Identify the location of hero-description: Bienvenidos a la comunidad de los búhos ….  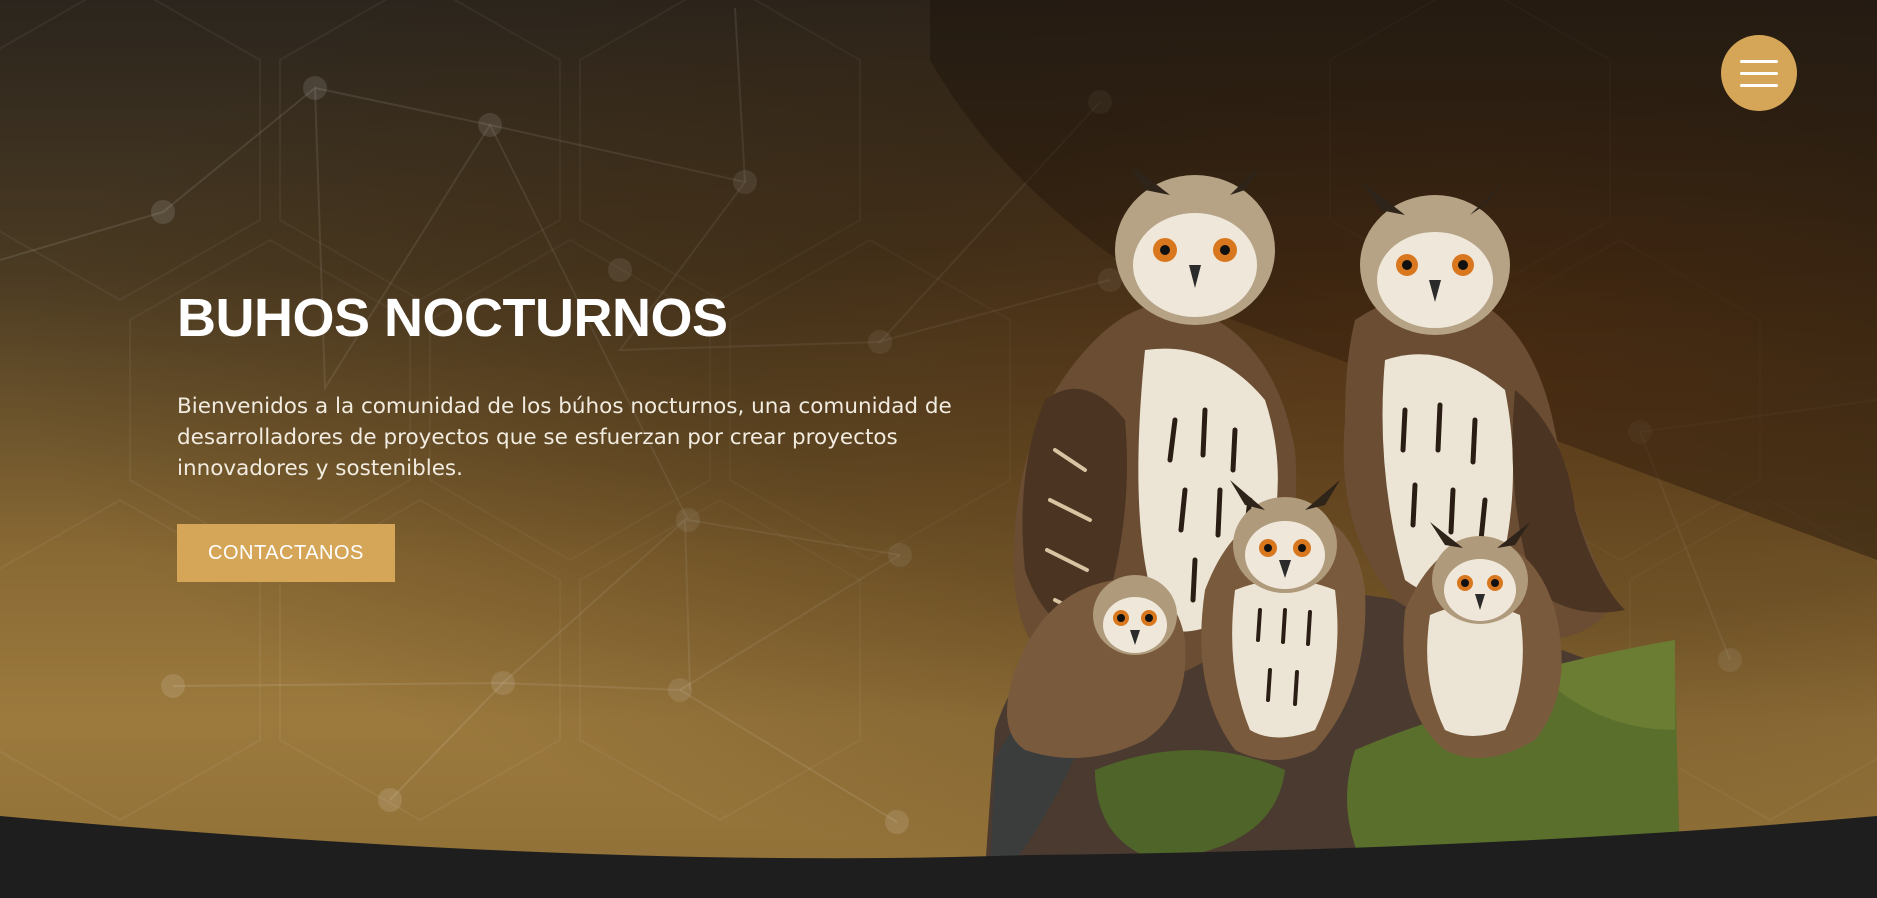
(564, 437).